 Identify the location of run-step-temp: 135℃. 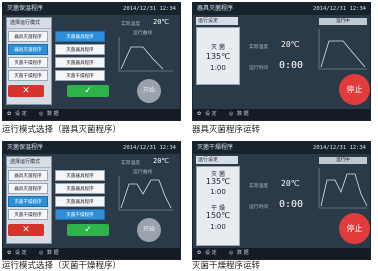
(218, 56).